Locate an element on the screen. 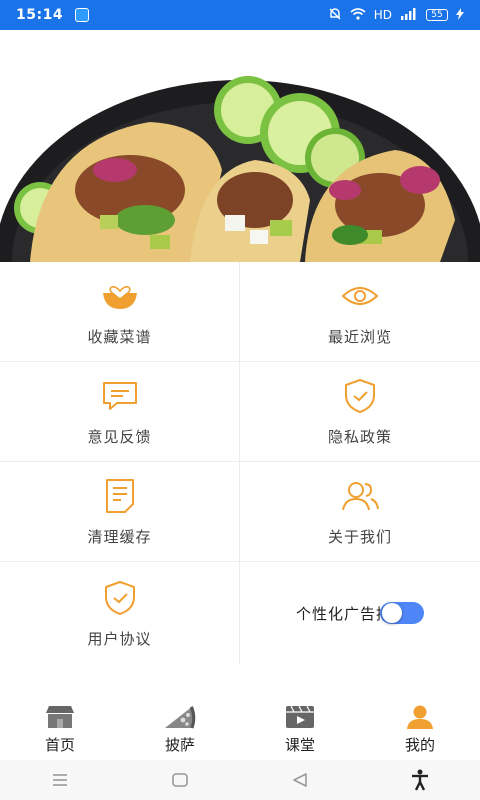  status-icons: HD 55 is located at coordinates (396, 15).